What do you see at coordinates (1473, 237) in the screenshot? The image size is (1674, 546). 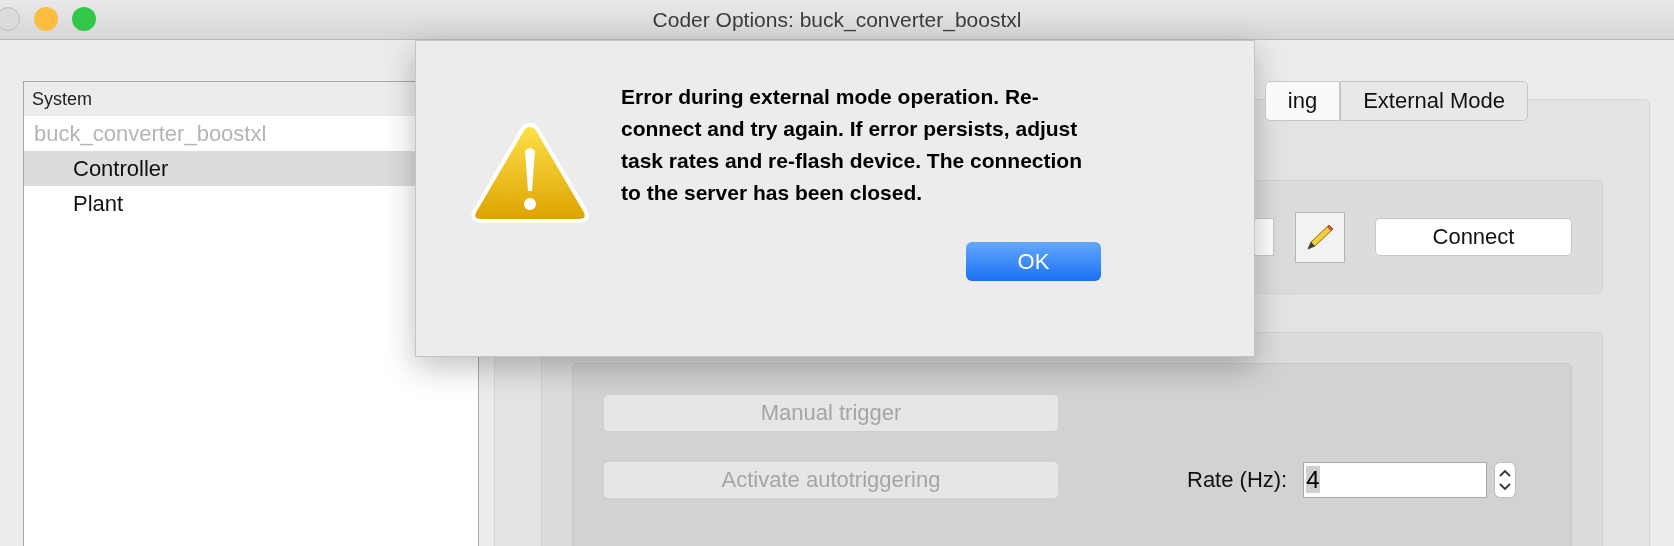 I see `connect-button: Connect` at bounding box center [1473, 237].